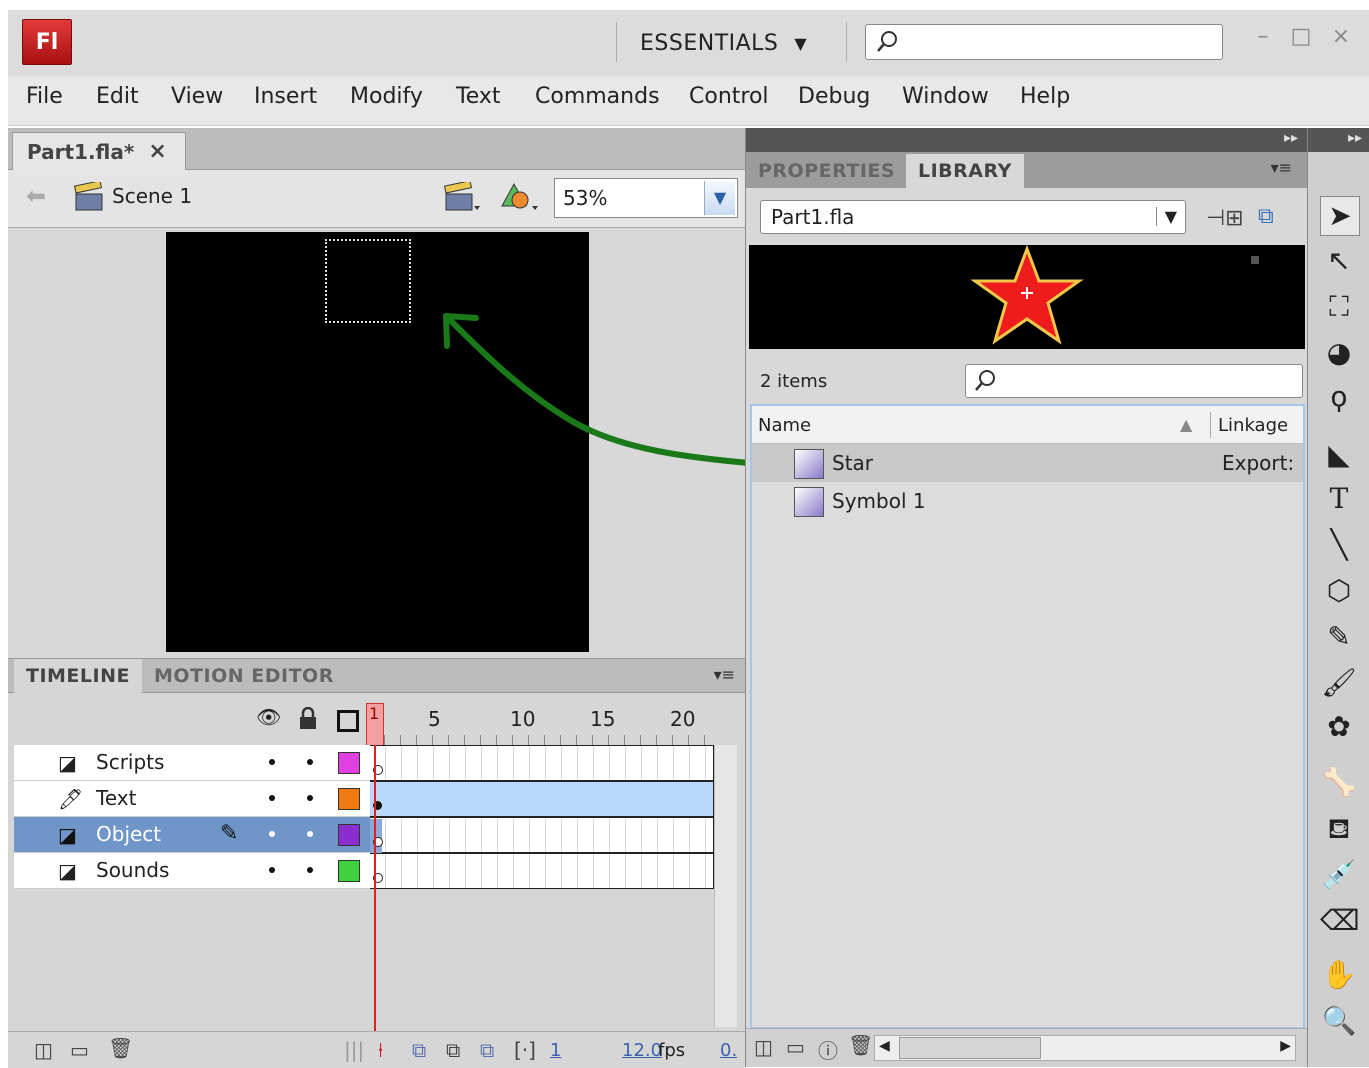  Describe the element at coordinates (763, 1047) in the screenshot. I see `new-symbol-icon: ◫` at that location.